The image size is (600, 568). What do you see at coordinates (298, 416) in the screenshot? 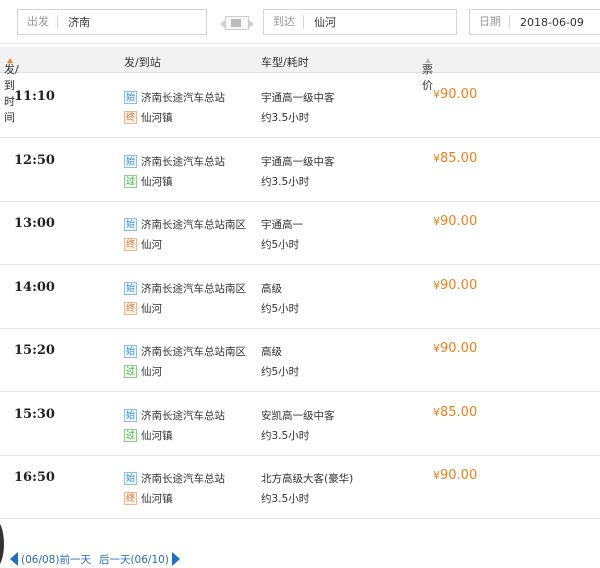
I see `bus-type: 安凯高一级中客` at bounding box center [298, 416].